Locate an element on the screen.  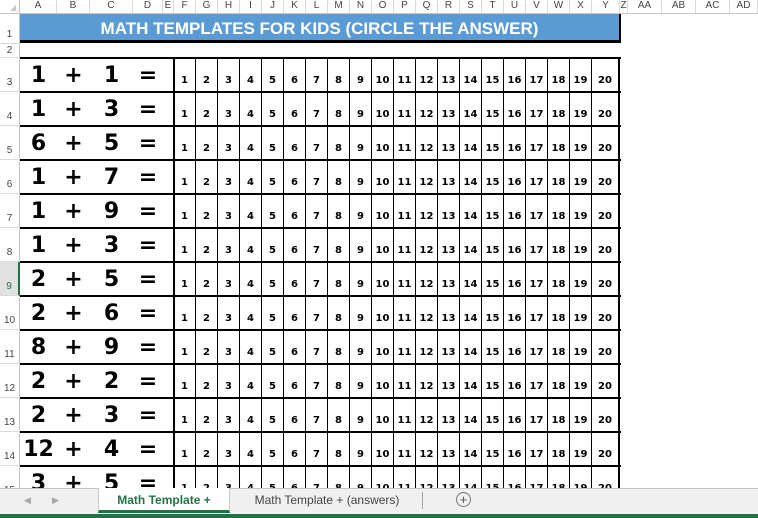
row-header-1: 1 is located at coordinates (10, 29).